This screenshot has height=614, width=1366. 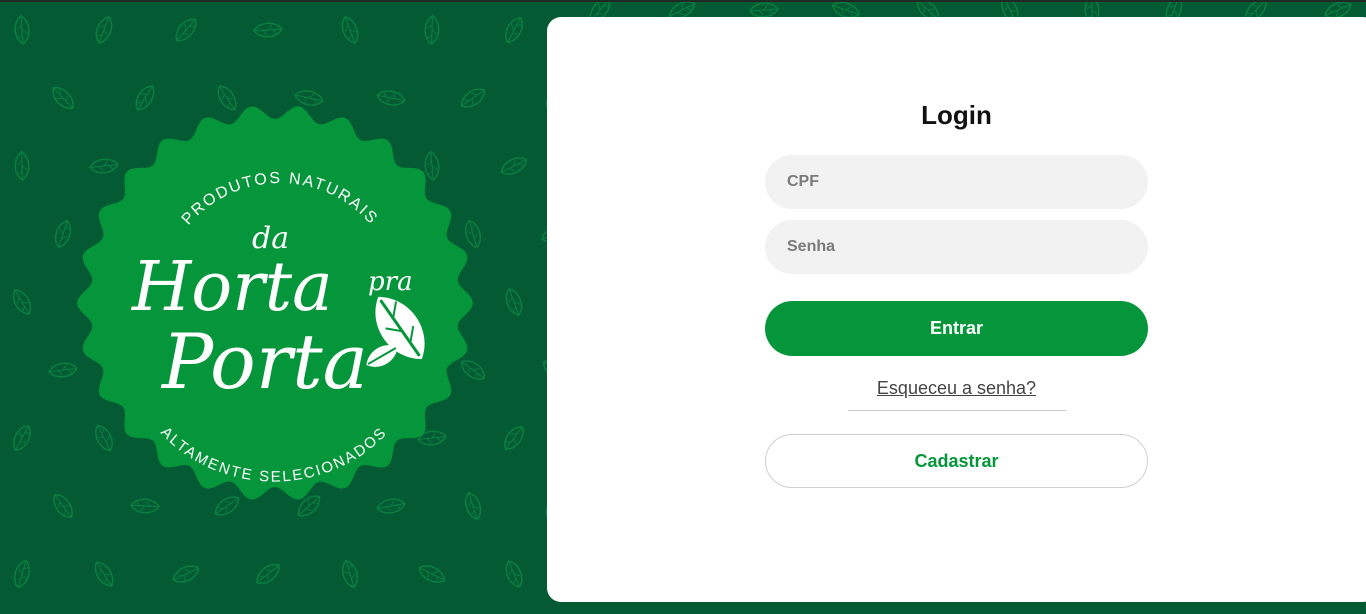 I want to click on forgot-password-link: Esqueceu a senha?, so click(x=956, y=388).